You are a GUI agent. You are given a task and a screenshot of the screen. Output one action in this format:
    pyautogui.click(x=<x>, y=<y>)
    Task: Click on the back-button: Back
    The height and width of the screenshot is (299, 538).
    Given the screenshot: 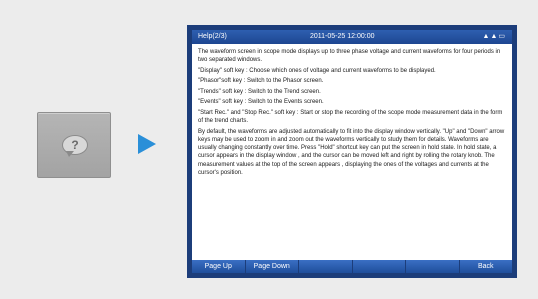 What is the action you would take?
    pyautogui.click(x=485, y=266)
    